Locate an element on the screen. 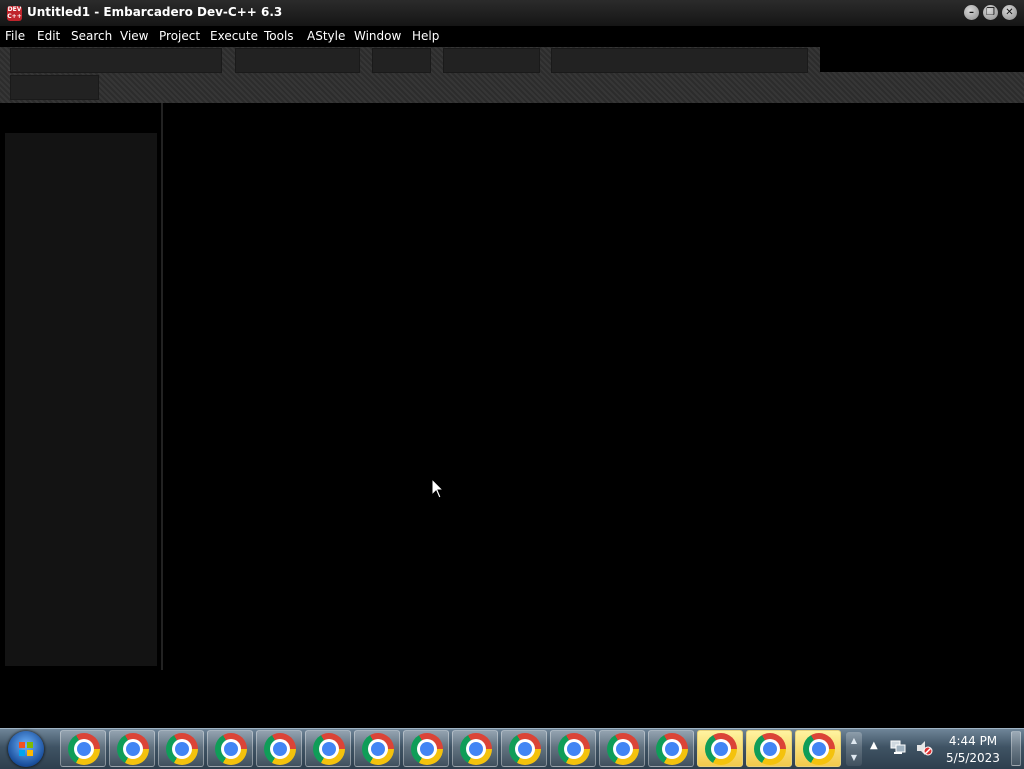  pane-splitter is located at coordinates (162, 386).